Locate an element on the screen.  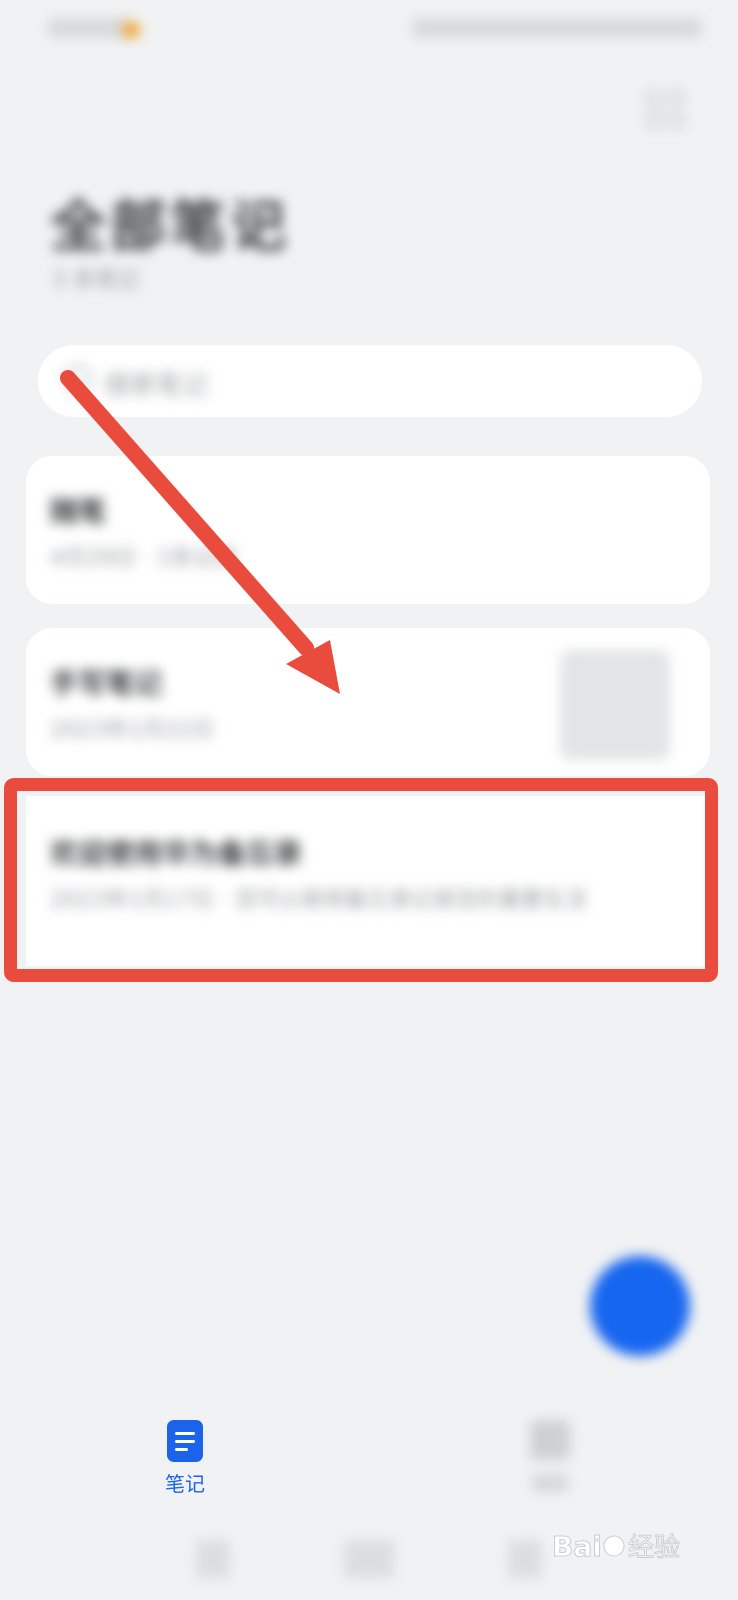
note-meta: 2023年1月22日 is located at coordinates (132, 730).